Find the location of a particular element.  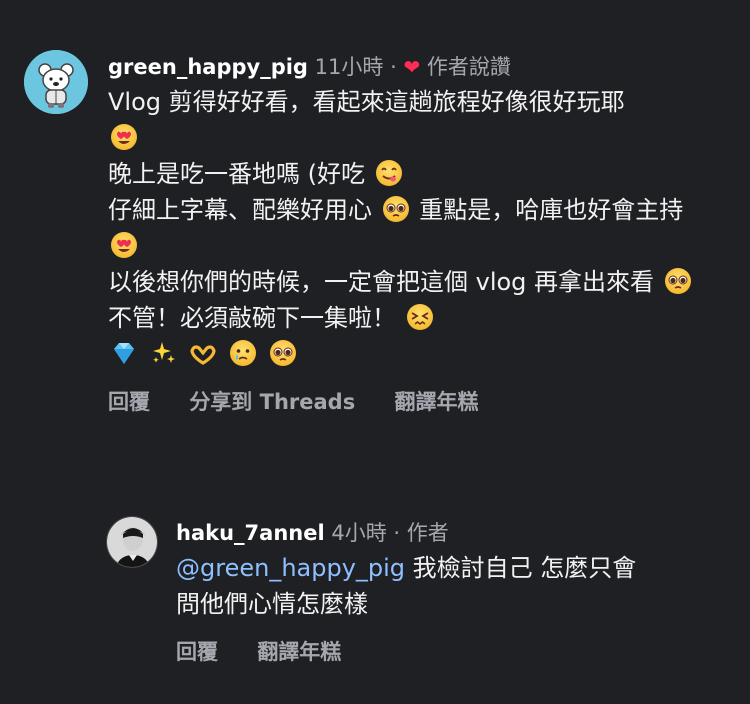

heart-icon: ❤ is located at coordinates (412, 67).